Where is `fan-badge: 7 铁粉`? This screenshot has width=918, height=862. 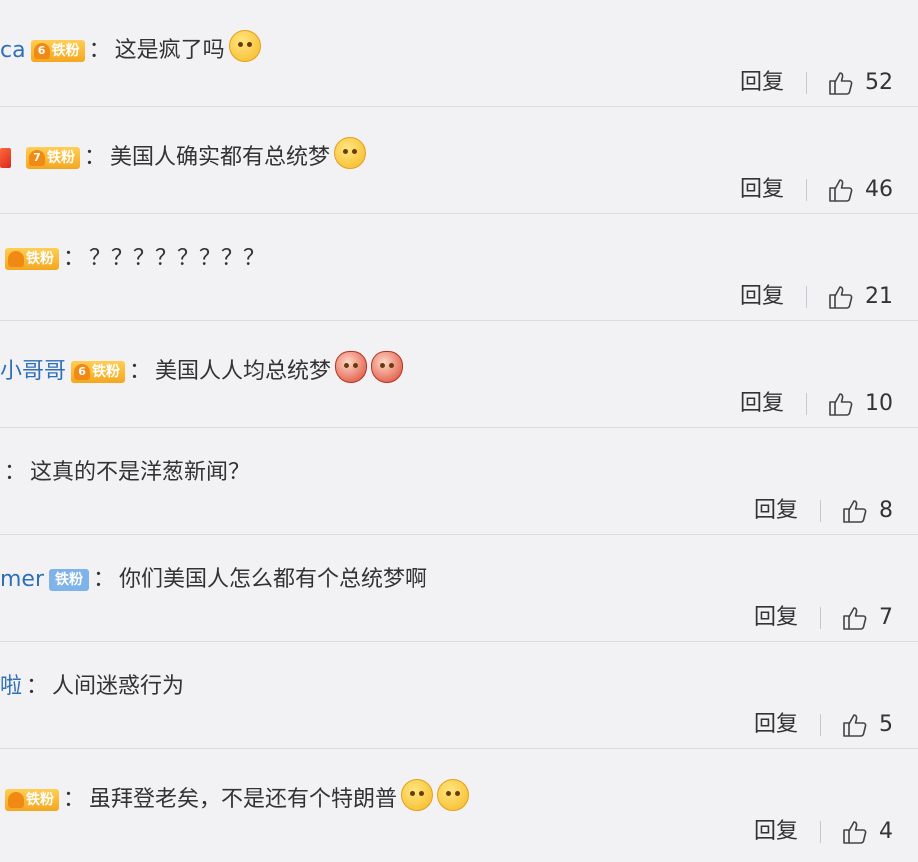
fan-badge: 7 铁粉 is located at coordinates (53, 157).